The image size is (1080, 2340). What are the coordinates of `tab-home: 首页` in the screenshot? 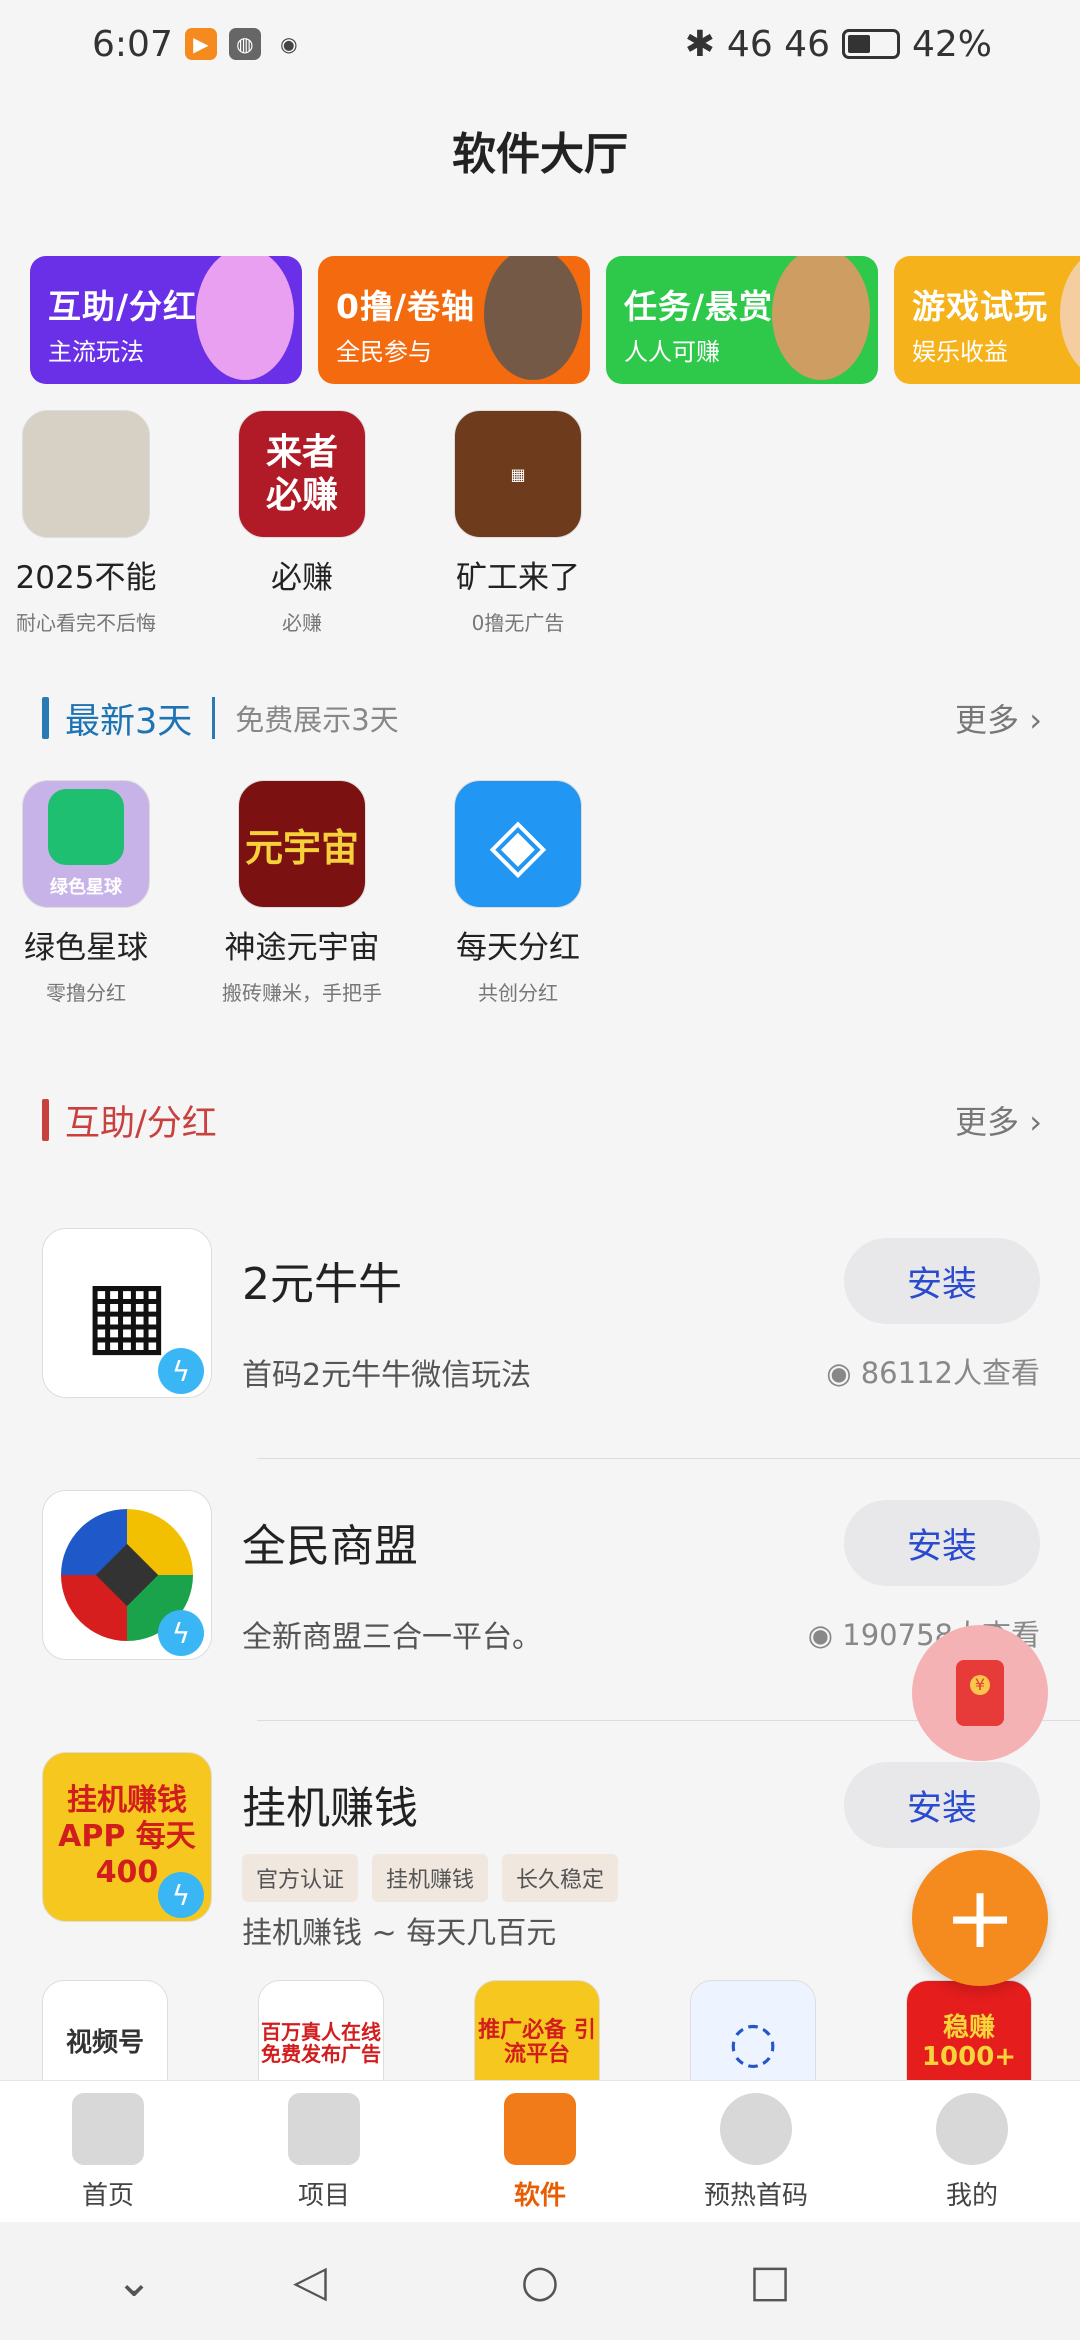 It's located at (108, 2152).